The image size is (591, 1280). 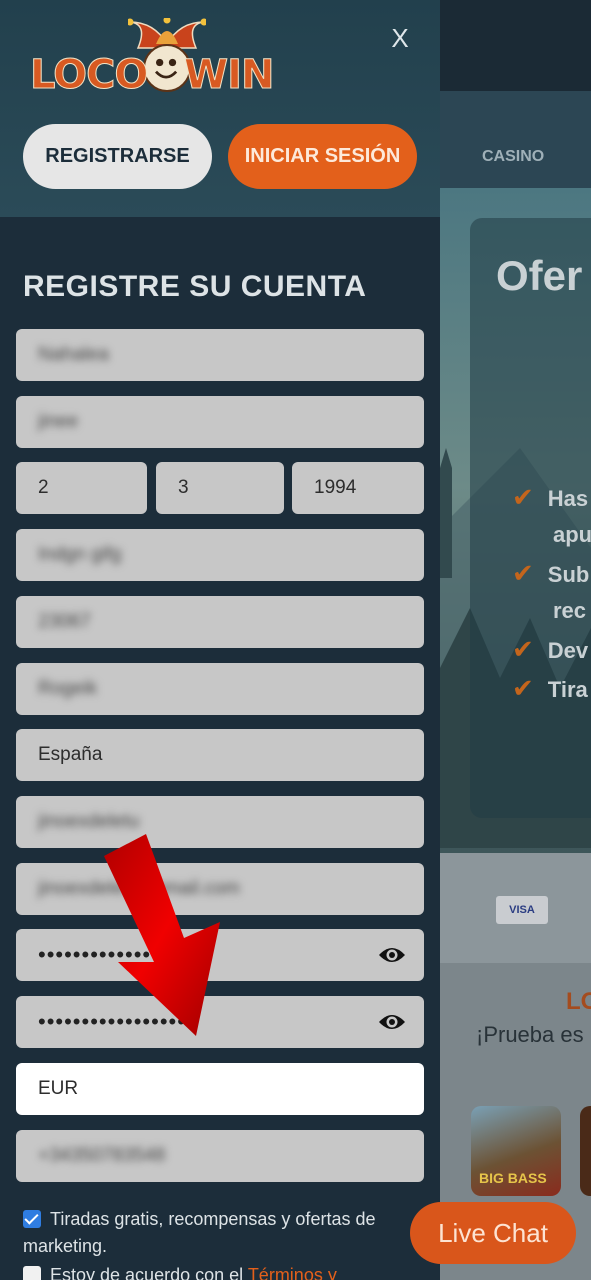 What do you see at coordinates (550, 497) in the screenshot?
I see `offer-bullet: ✔ Has` at bounding box center [550, 497].